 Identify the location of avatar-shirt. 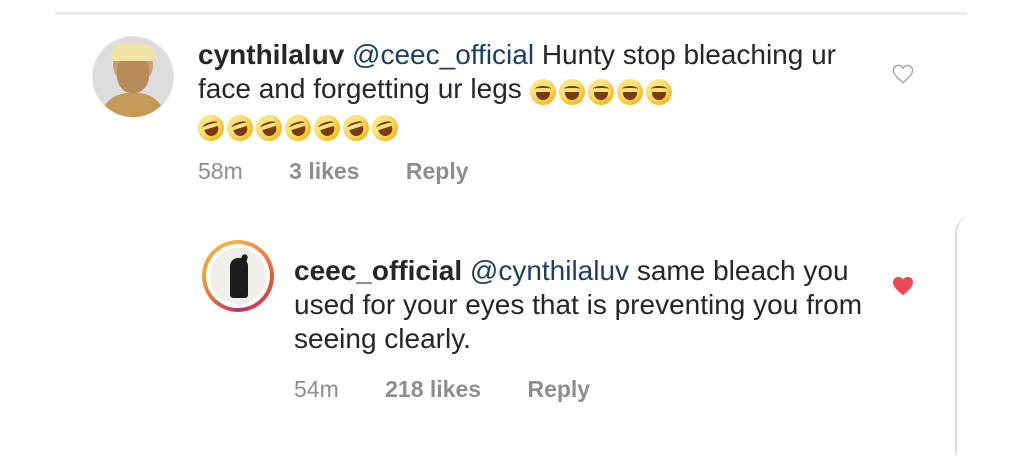
(133, 105).